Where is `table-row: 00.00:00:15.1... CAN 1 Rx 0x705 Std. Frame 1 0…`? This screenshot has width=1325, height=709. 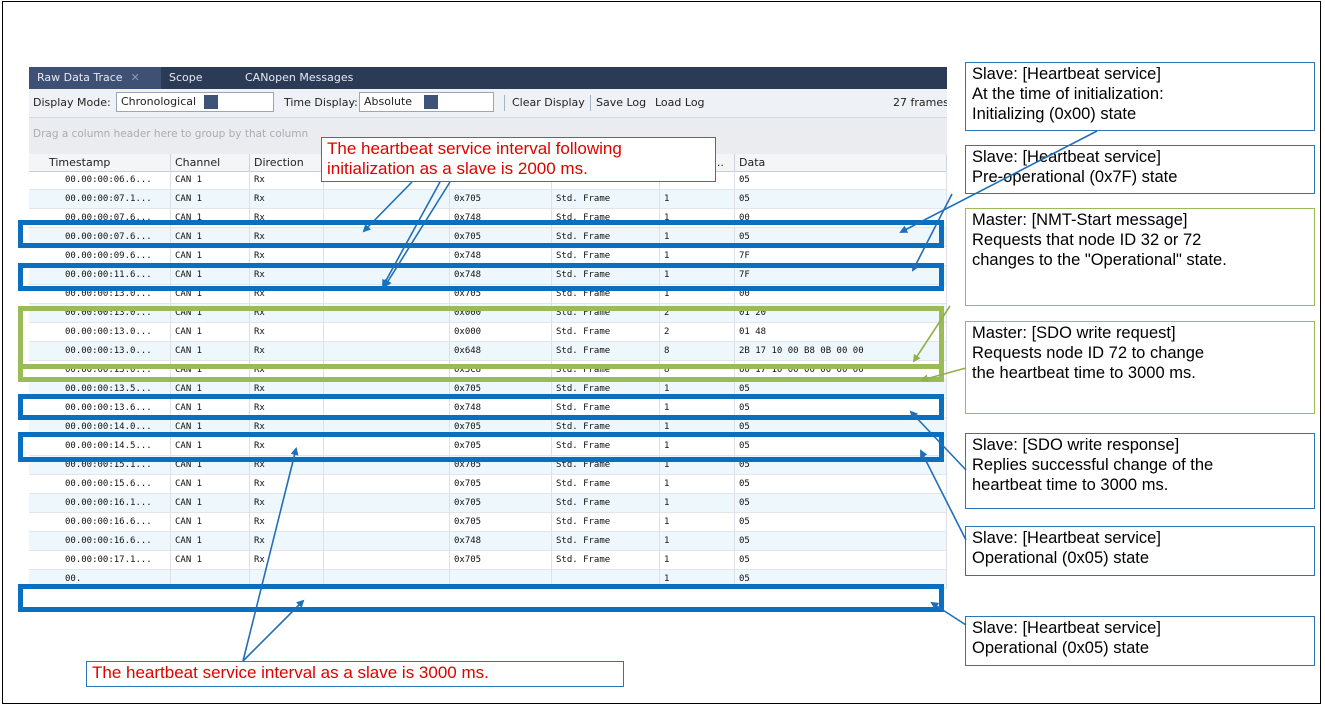
table-row: 00.00:00:15.1... CAN 1 Rx 0x705 Std. Frame 1 0… is located at coordinates (488, 465).